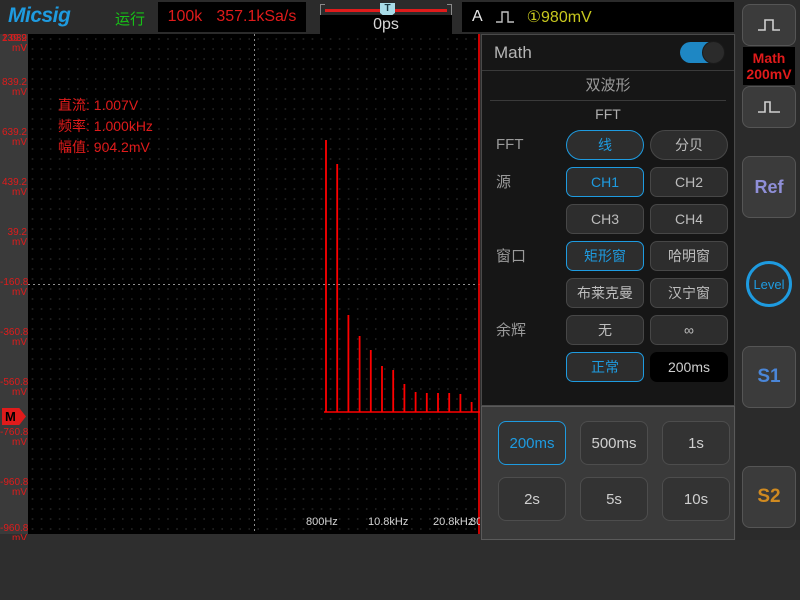 Image resolution: width=800 pixels, height=600 pixels. Describe the element at coordinates (605, 218) in the screenshot. I see `math-option-CH3: CH3` at that location.